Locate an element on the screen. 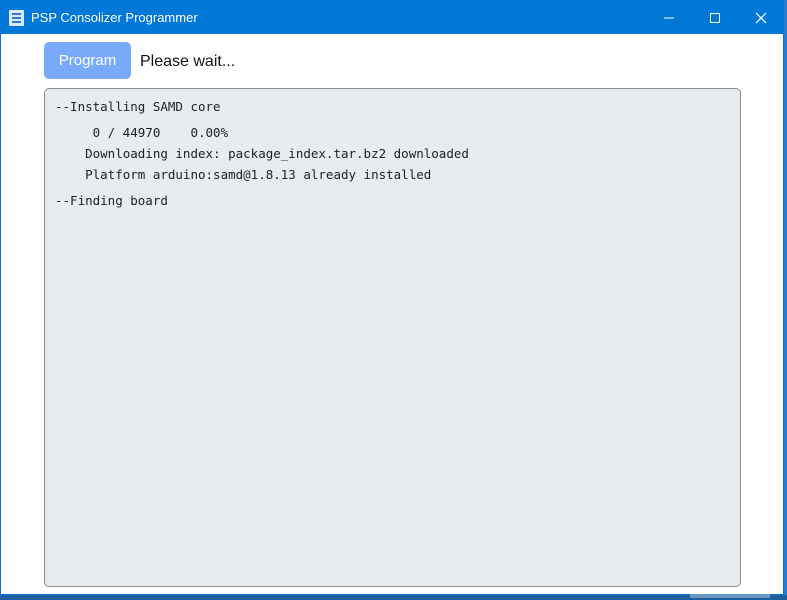 Image resolution: width=787 pixels, height=600 pixels. close-button is located at coordinates (761, 17).